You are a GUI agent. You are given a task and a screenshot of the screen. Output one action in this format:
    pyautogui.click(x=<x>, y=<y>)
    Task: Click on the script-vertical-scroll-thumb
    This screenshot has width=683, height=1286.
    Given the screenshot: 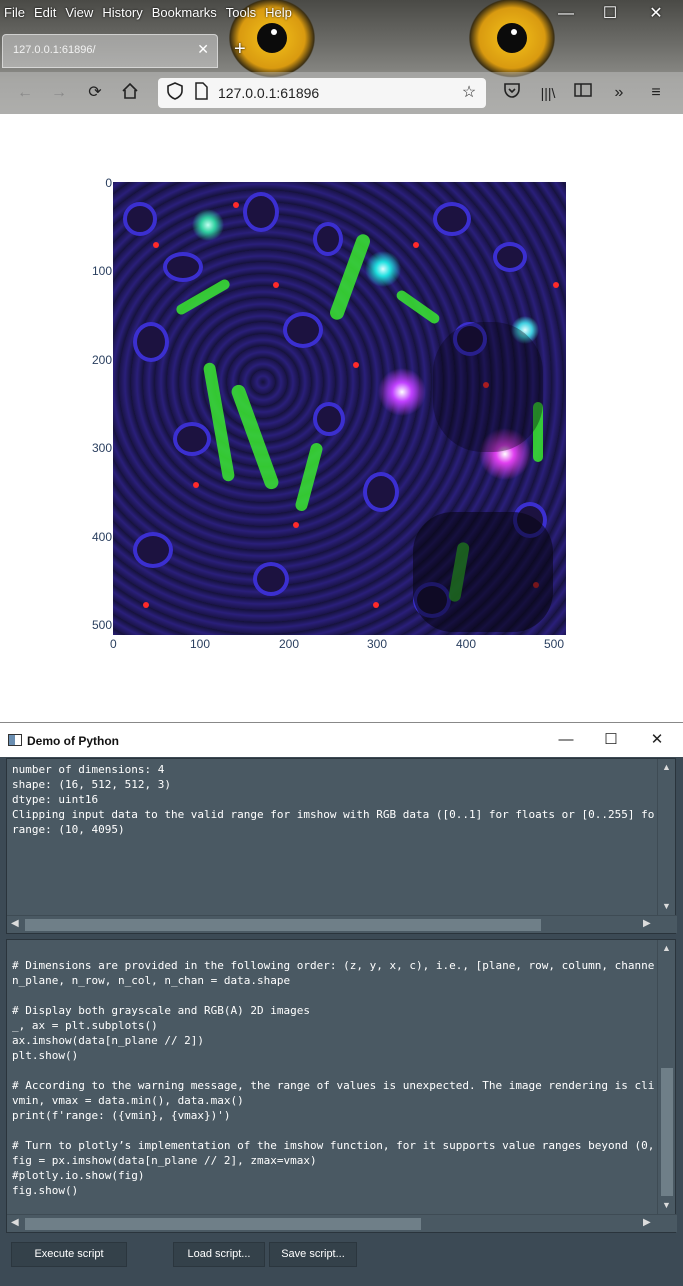 What is the action you would take?
    pyautogui.click(x=667, y=1132)
    